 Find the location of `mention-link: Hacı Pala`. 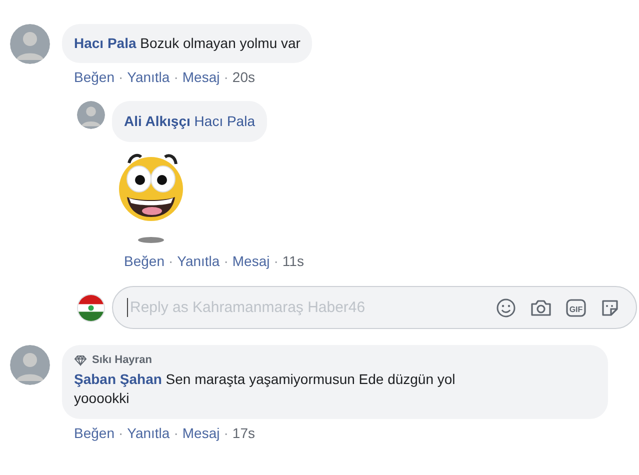

mention-link: Hacı Pala is located at coordinates (224, 121).